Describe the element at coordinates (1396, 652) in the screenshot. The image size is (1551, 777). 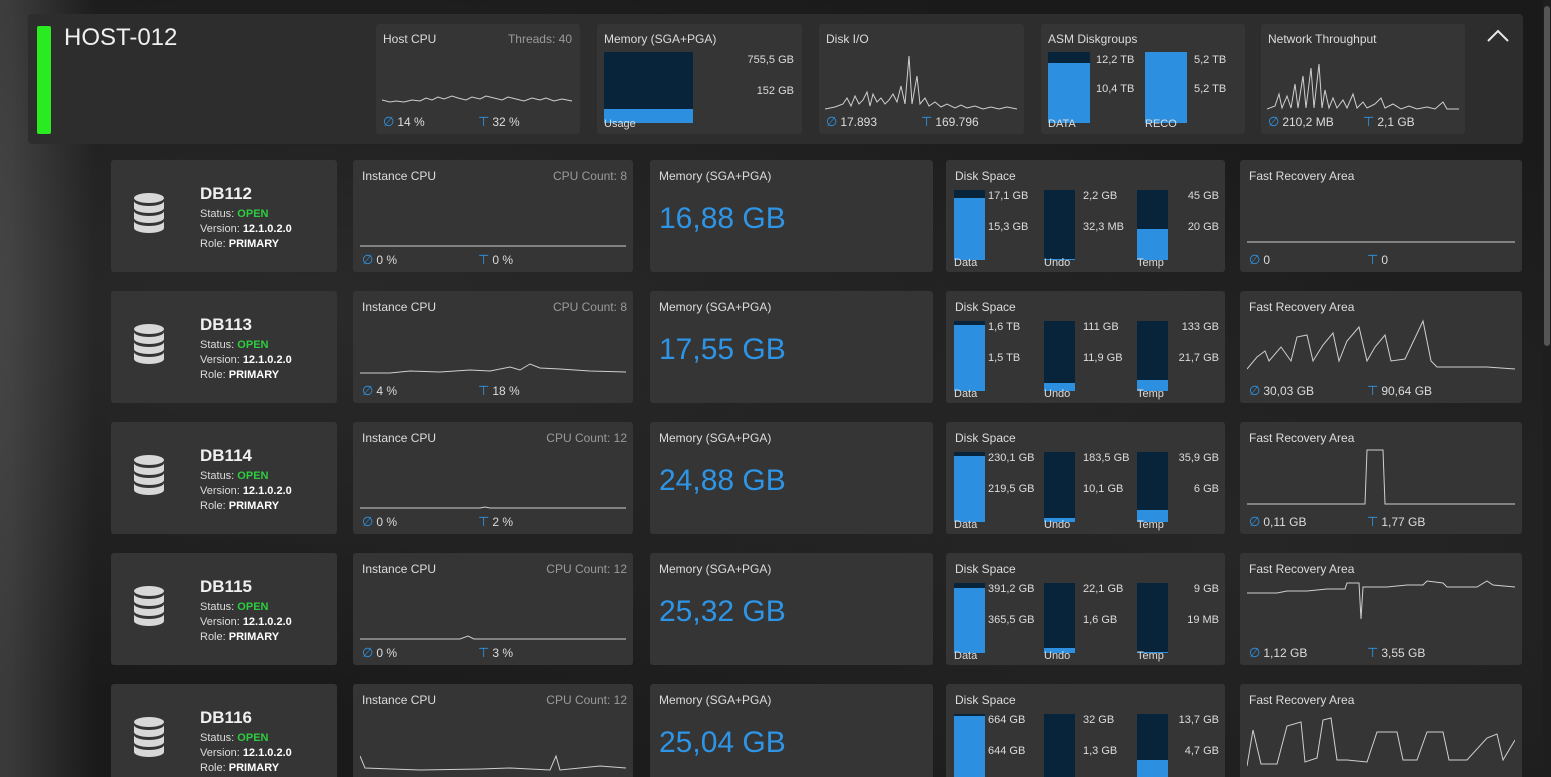
I see `fra-max: ⊤ 3,55 GB` at that location.